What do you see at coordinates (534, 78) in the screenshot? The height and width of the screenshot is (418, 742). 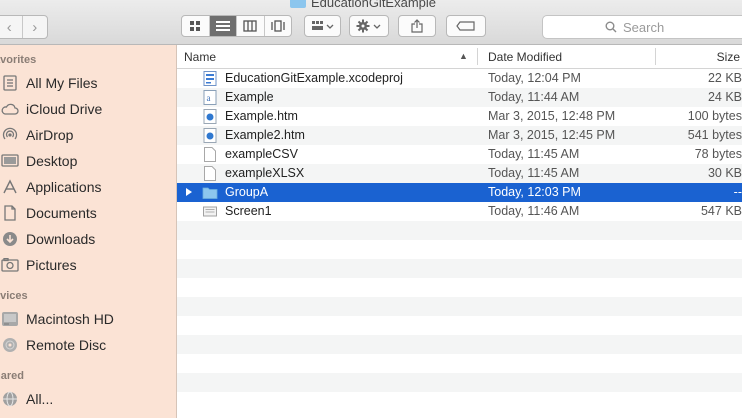 I see `file-date: Today, 12:04 PM` at bounding box center [534, 78].